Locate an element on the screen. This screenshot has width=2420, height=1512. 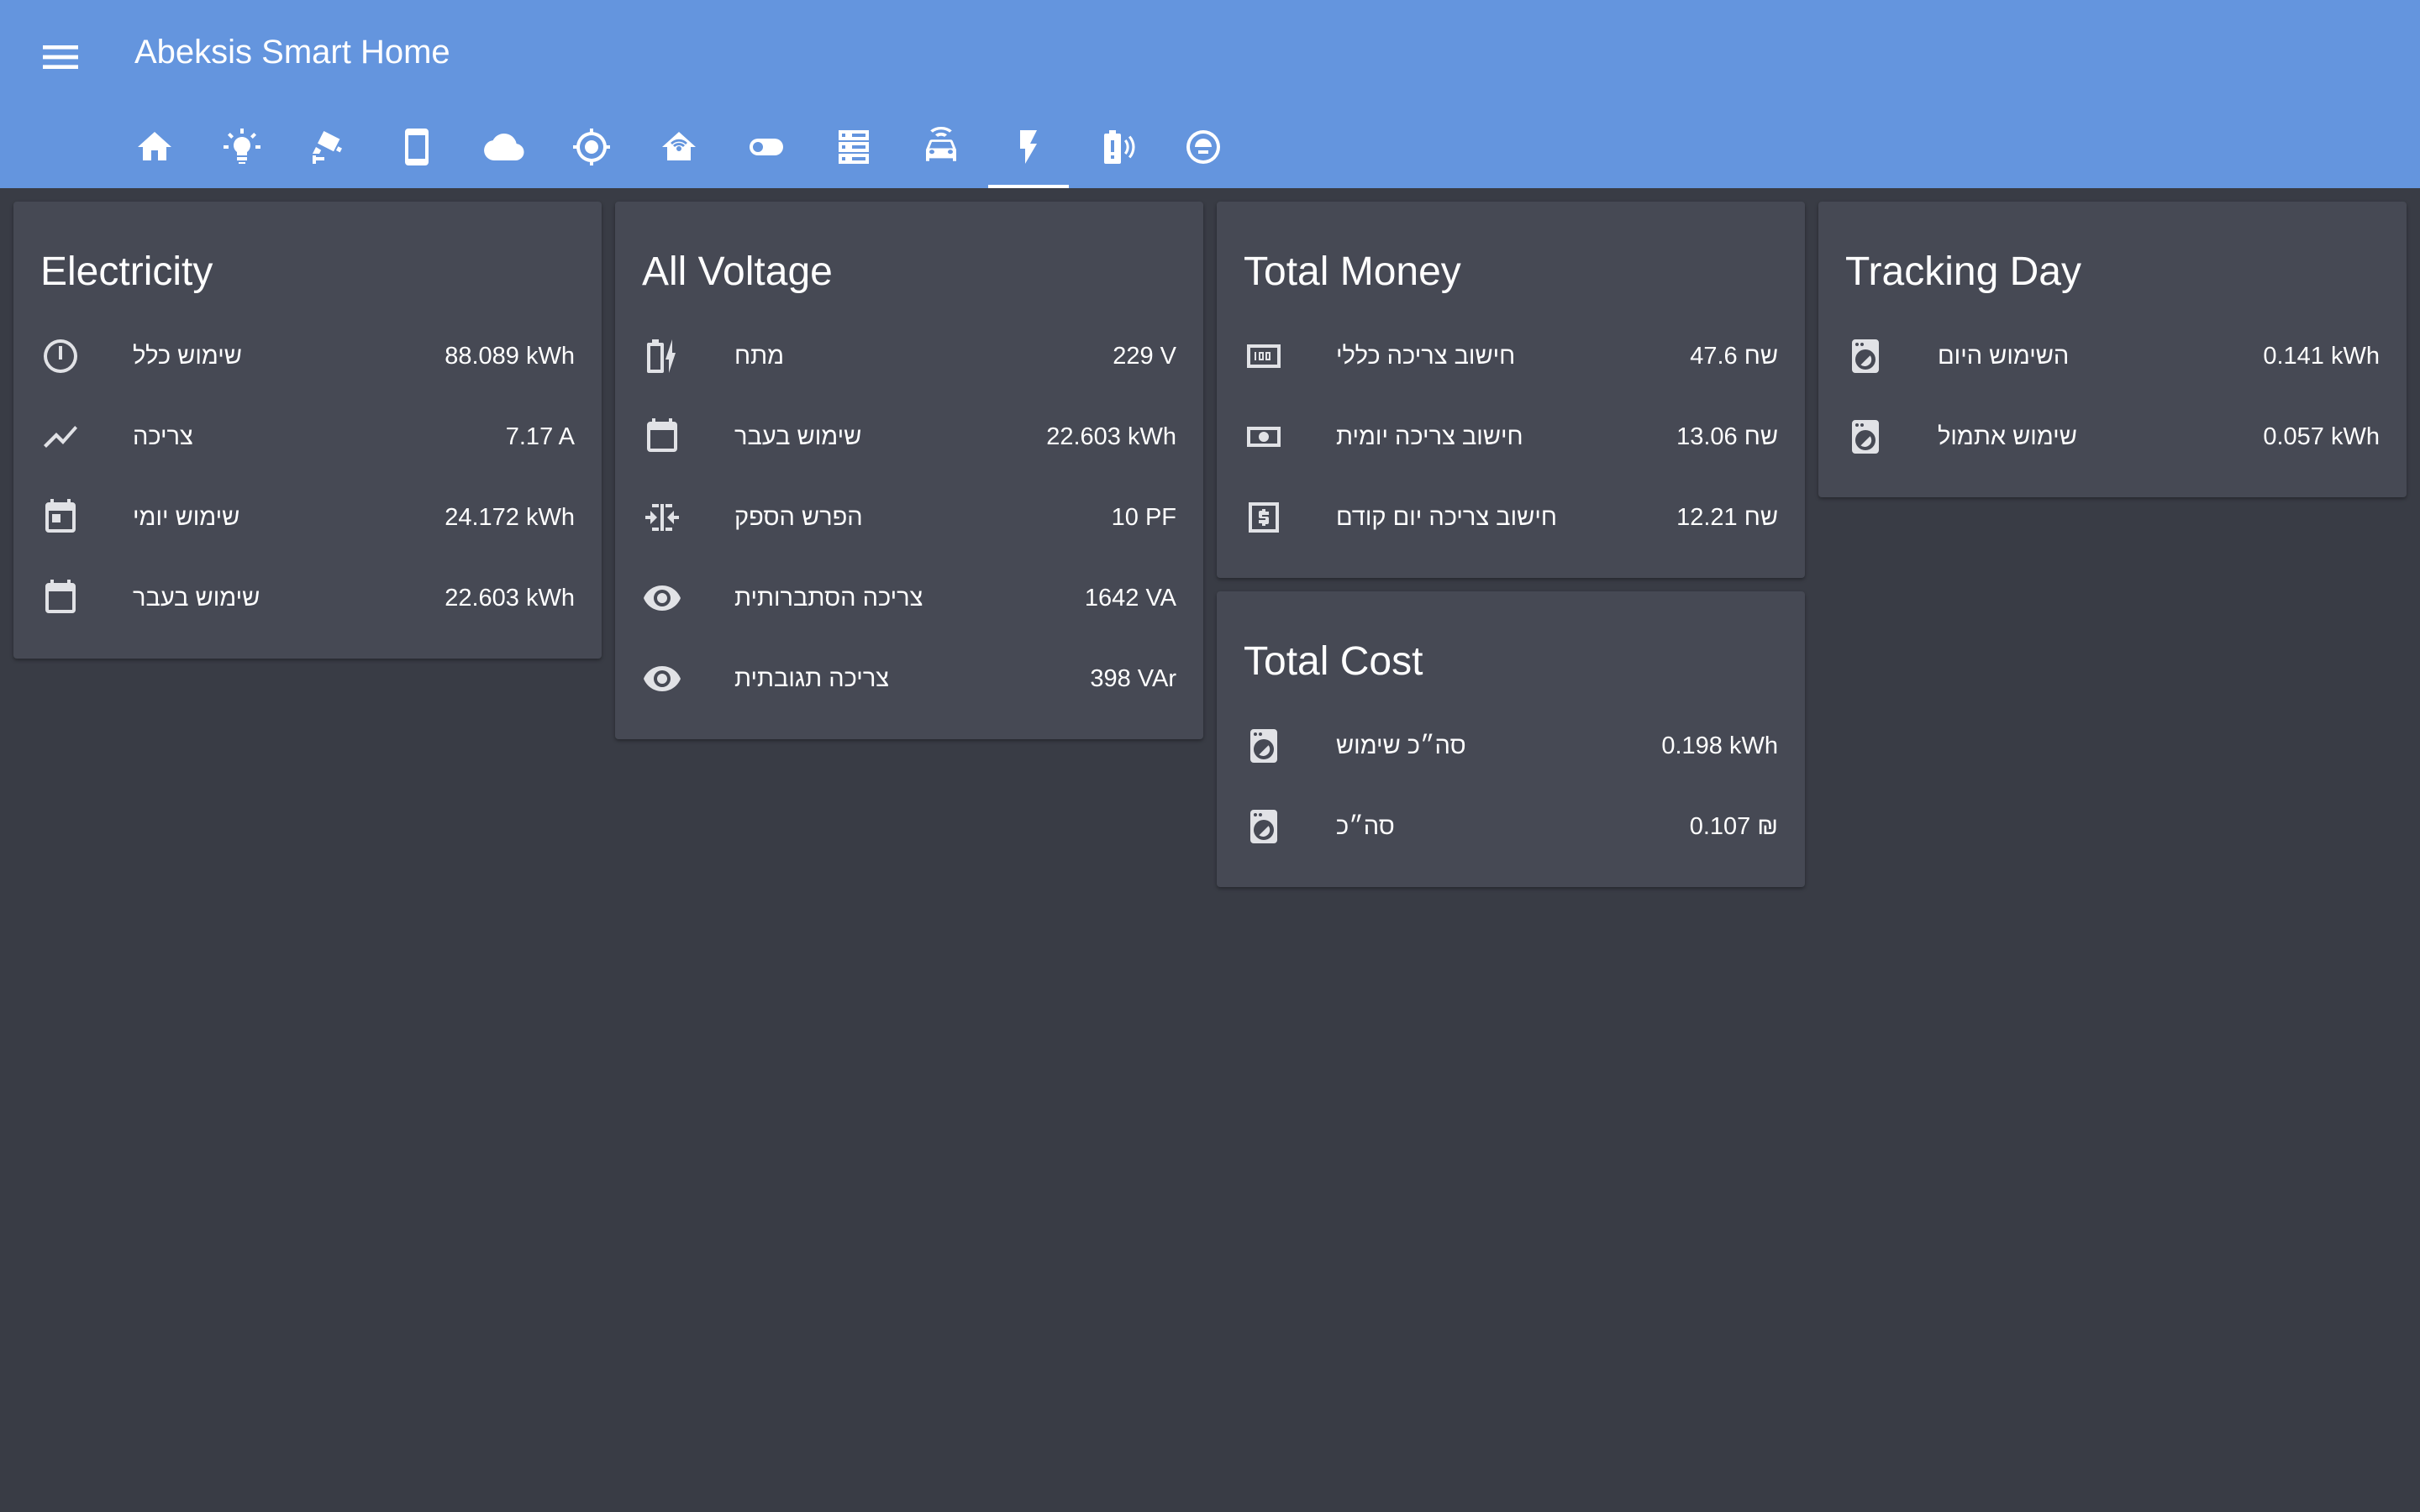
entity-row: שימוש אתמול 0.057 kWh is located at coordinates (2112, 436).